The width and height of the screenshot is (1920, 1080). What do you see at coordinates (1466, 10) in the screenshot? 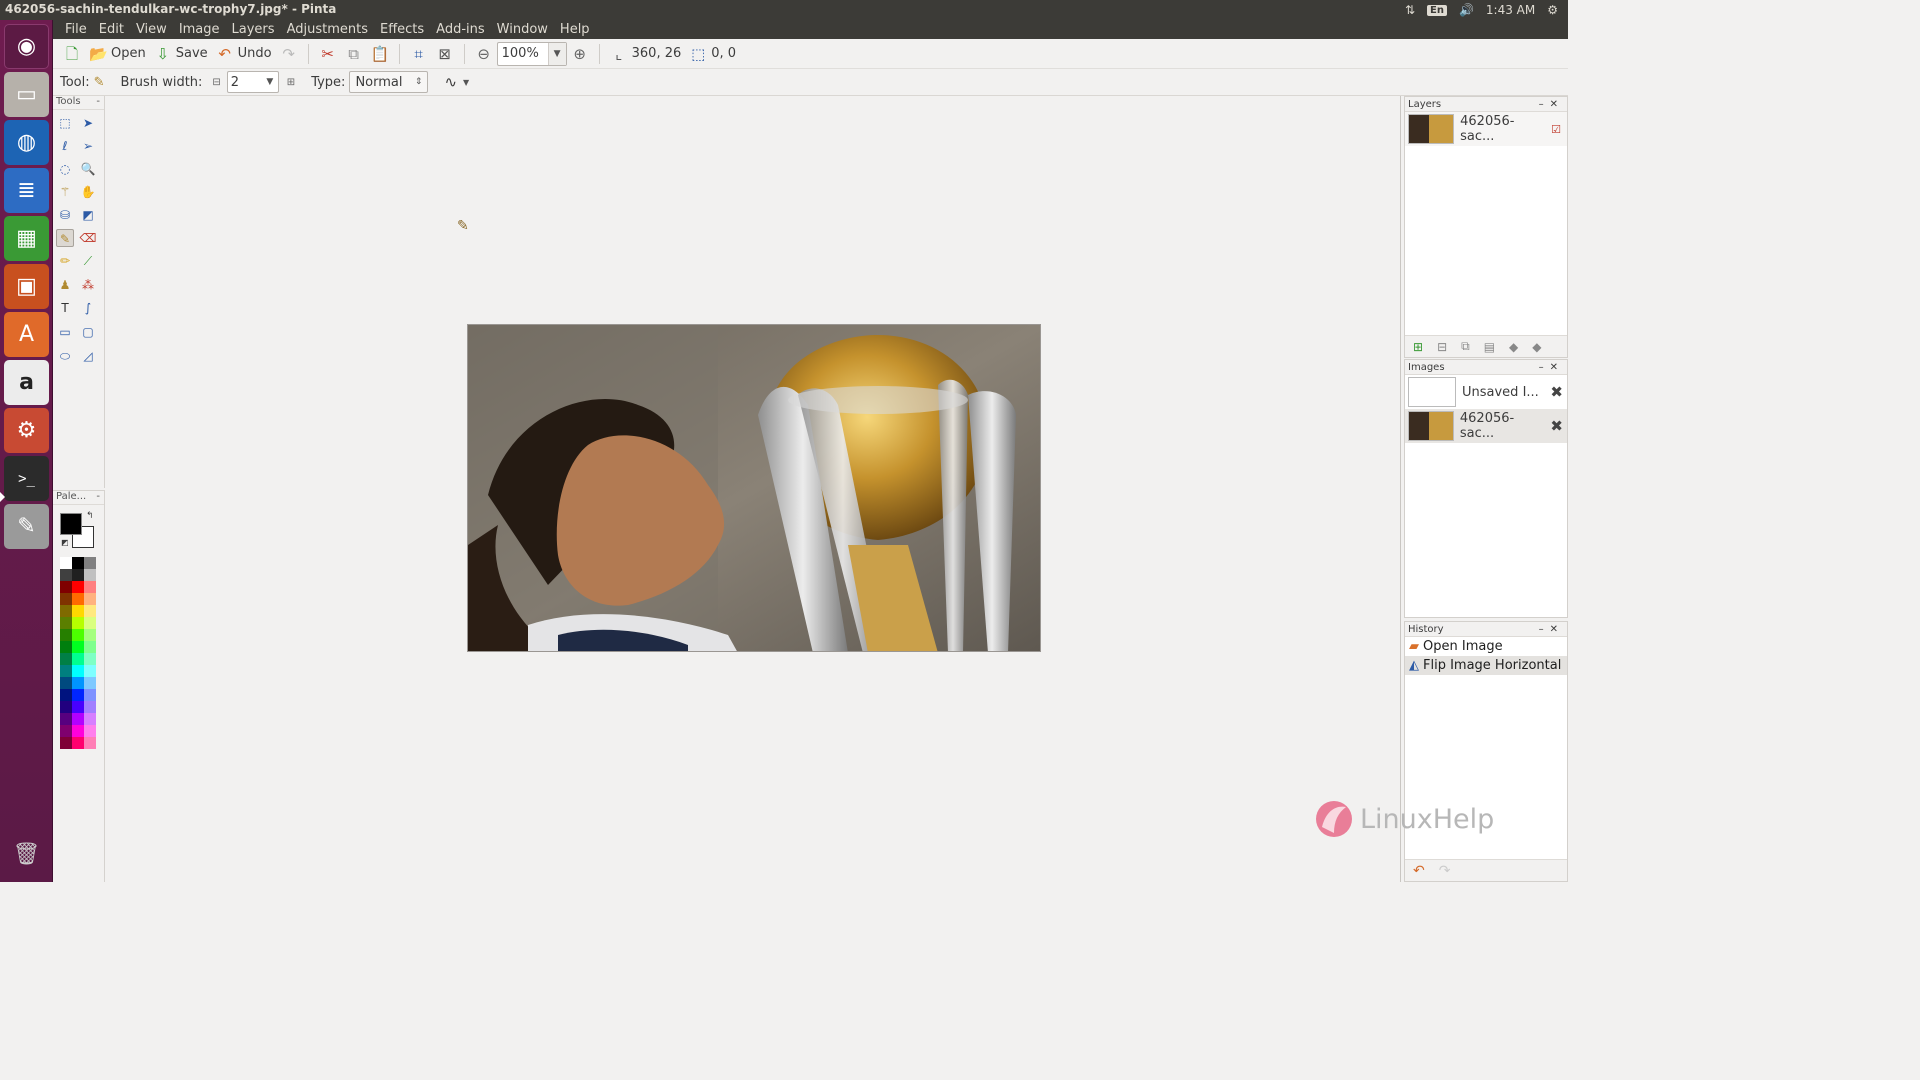
I see `volume-icon: 🔊` at bounding box center [1466, 10].